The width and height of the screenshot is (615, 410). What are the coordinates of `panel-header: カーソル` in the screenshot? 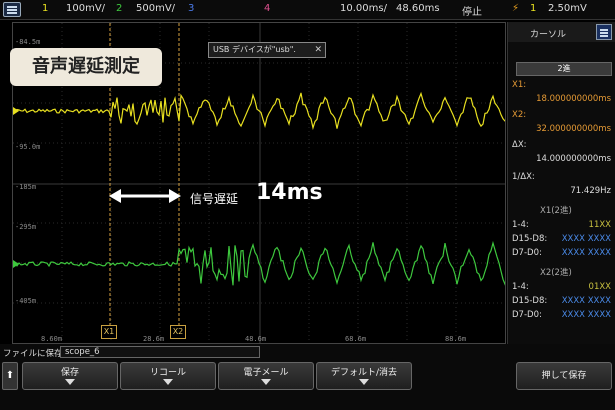 It's located at (561, 32).